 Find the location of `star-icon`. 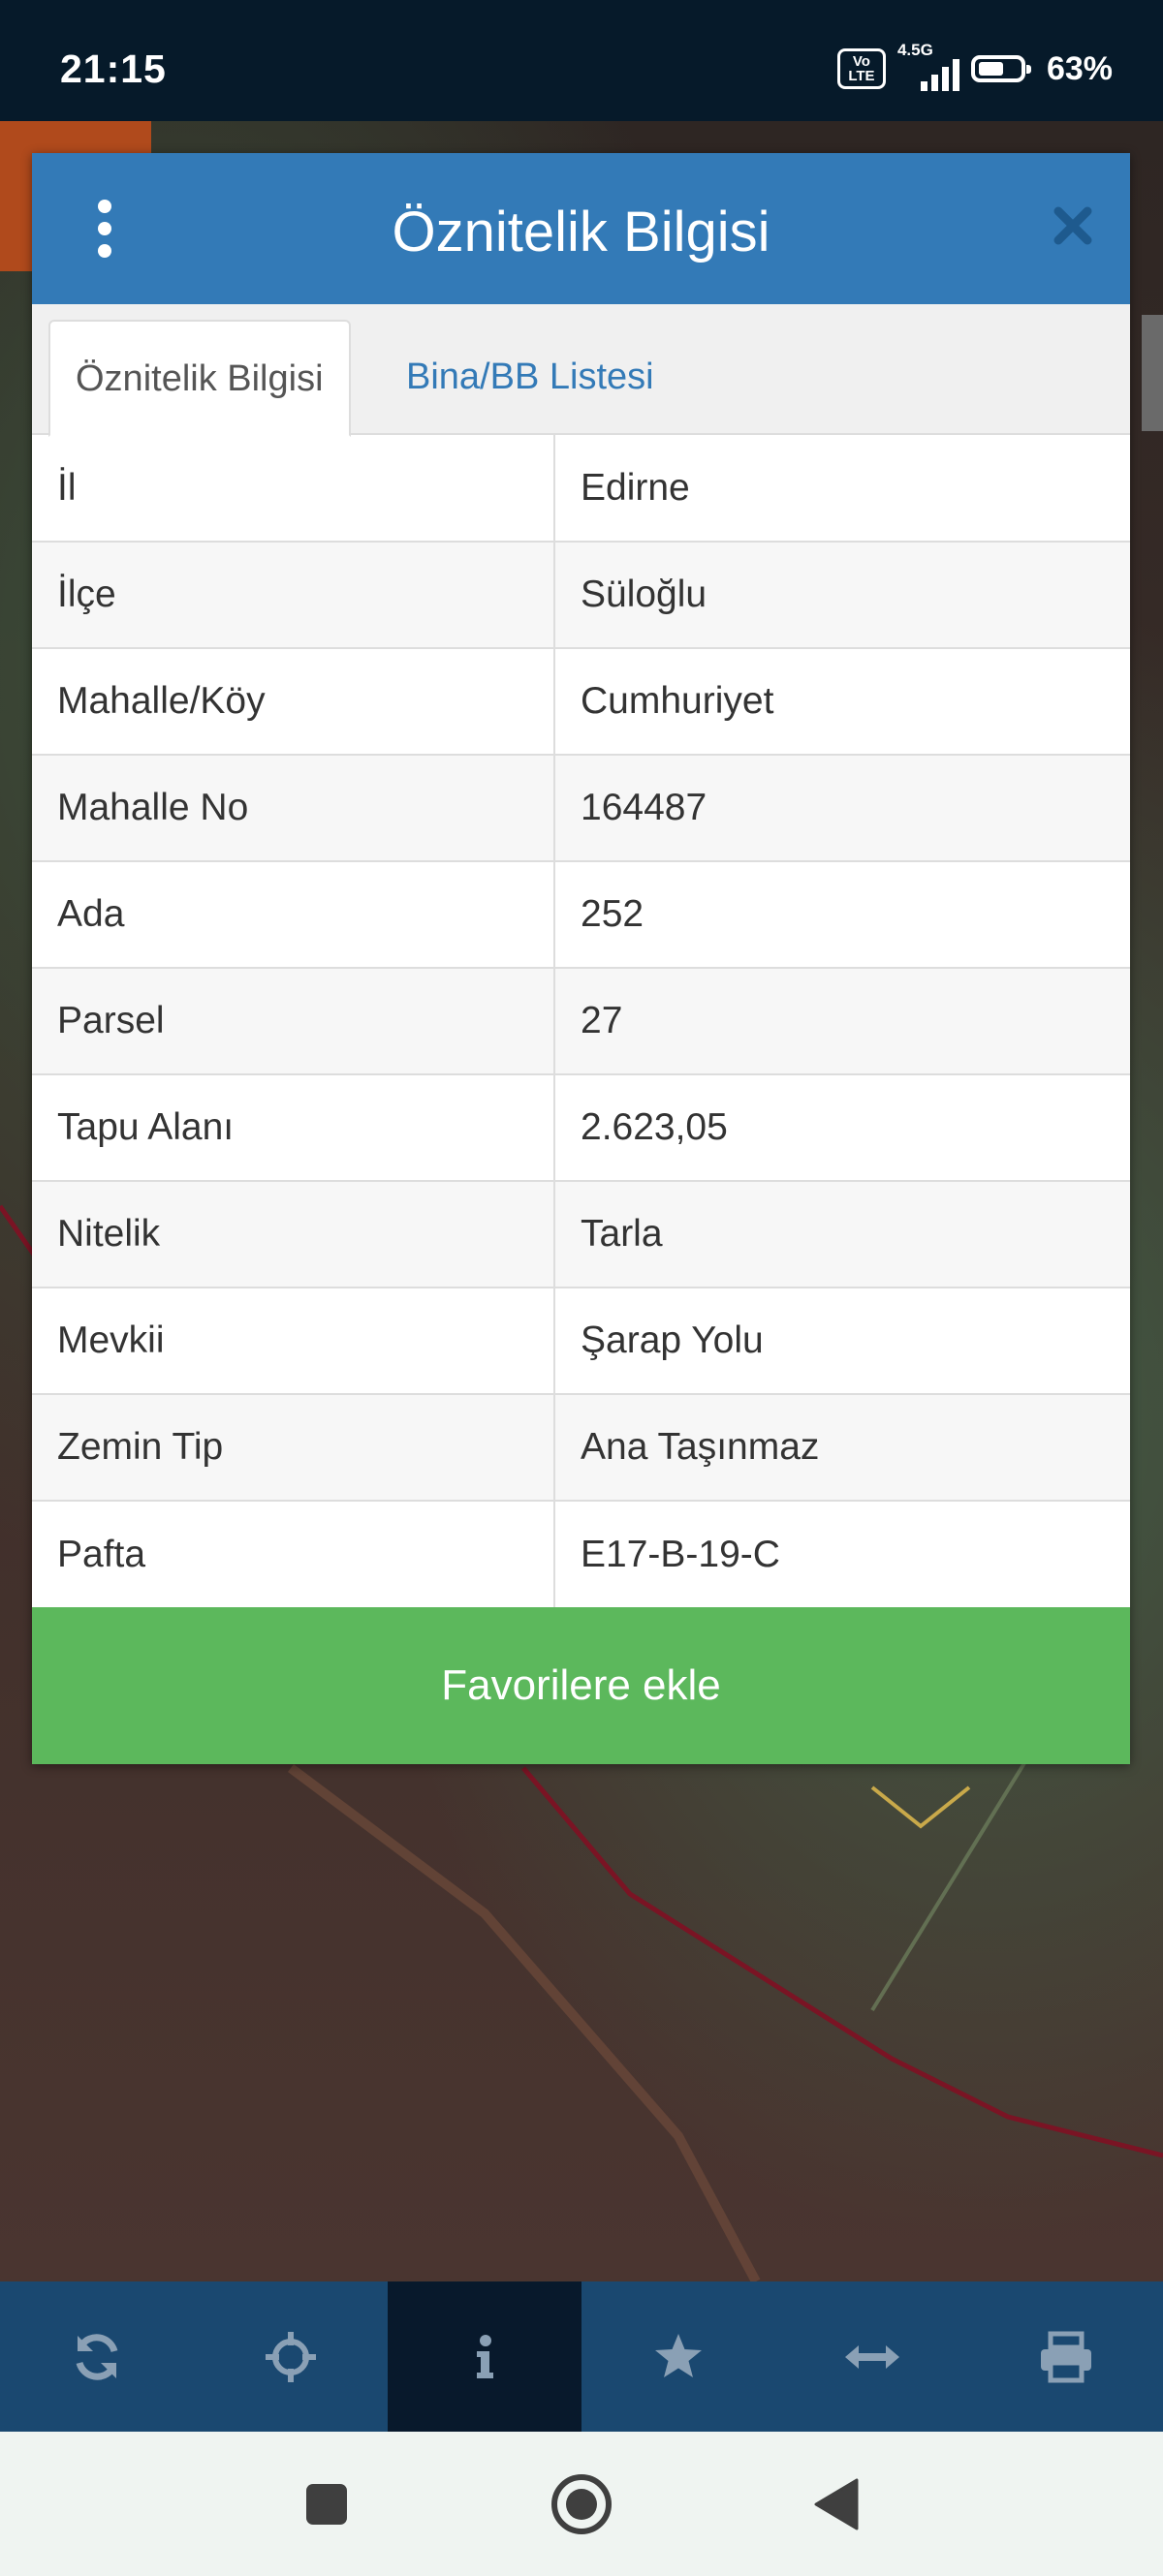

star-icon is located at coordinates (678, 2355).